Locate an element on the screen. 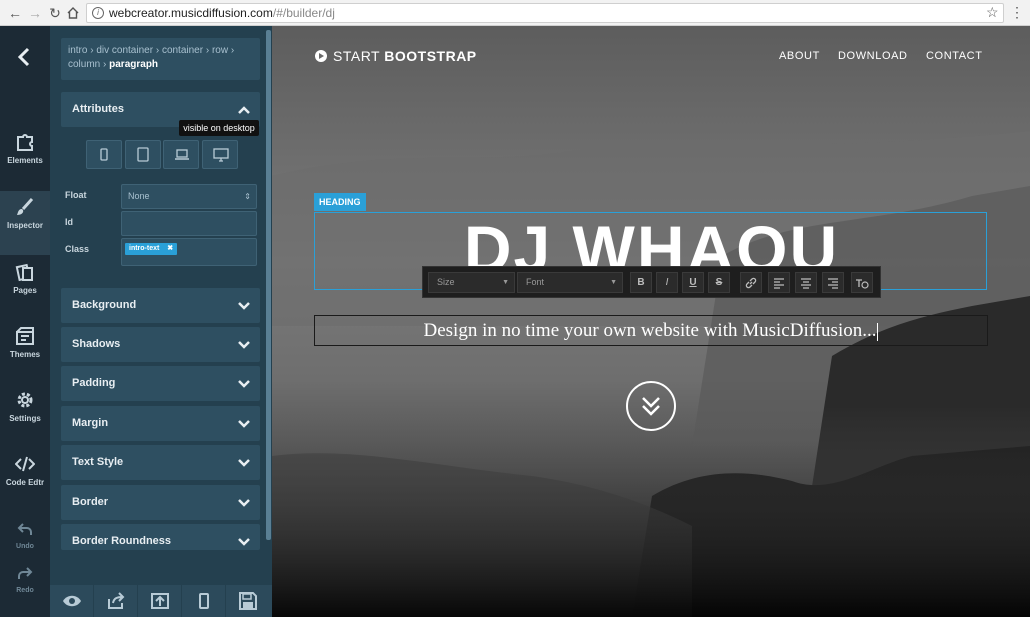 The height and width of the screenshot is (617, 1030). publish-button is located at coordinates (160, 601).